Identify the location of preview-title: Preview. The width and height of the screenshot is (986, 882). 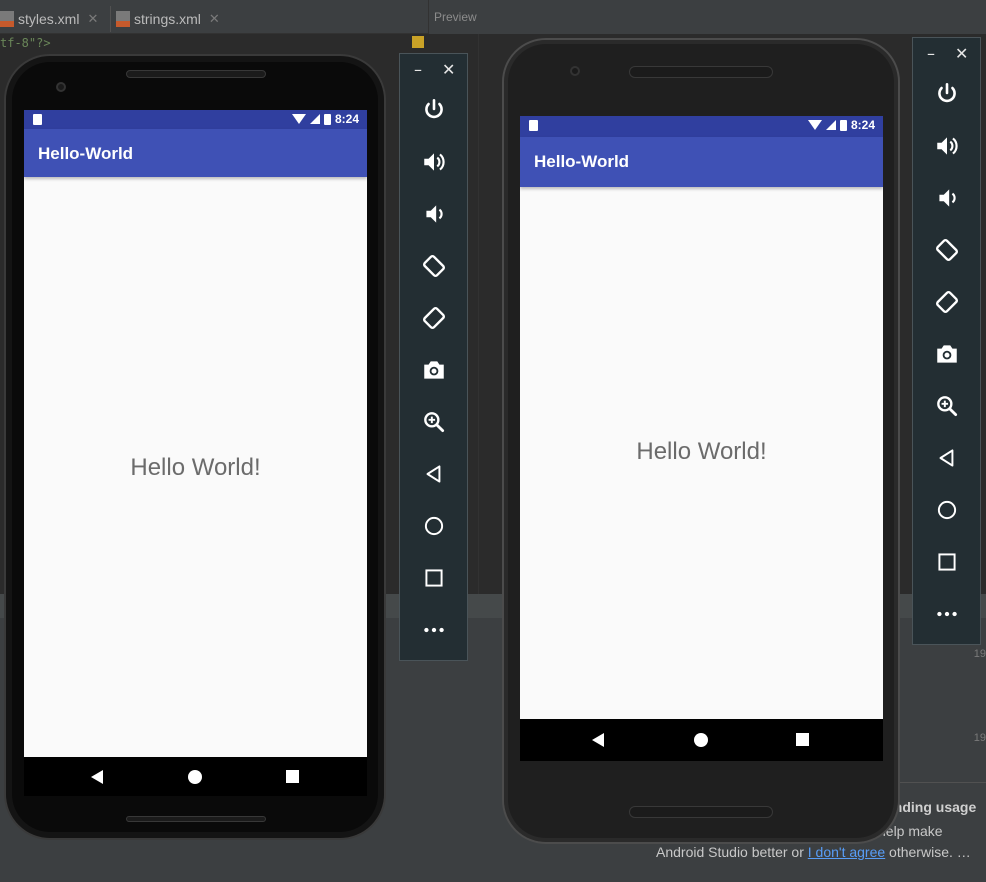
(455, 17).